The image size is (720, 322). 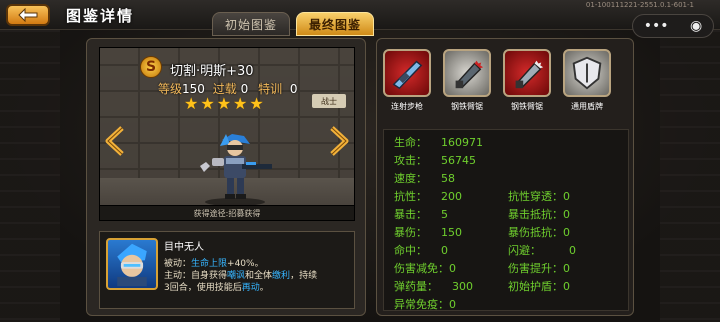 I want to click on skill-text: ，持续, so click(x=304, y=276).